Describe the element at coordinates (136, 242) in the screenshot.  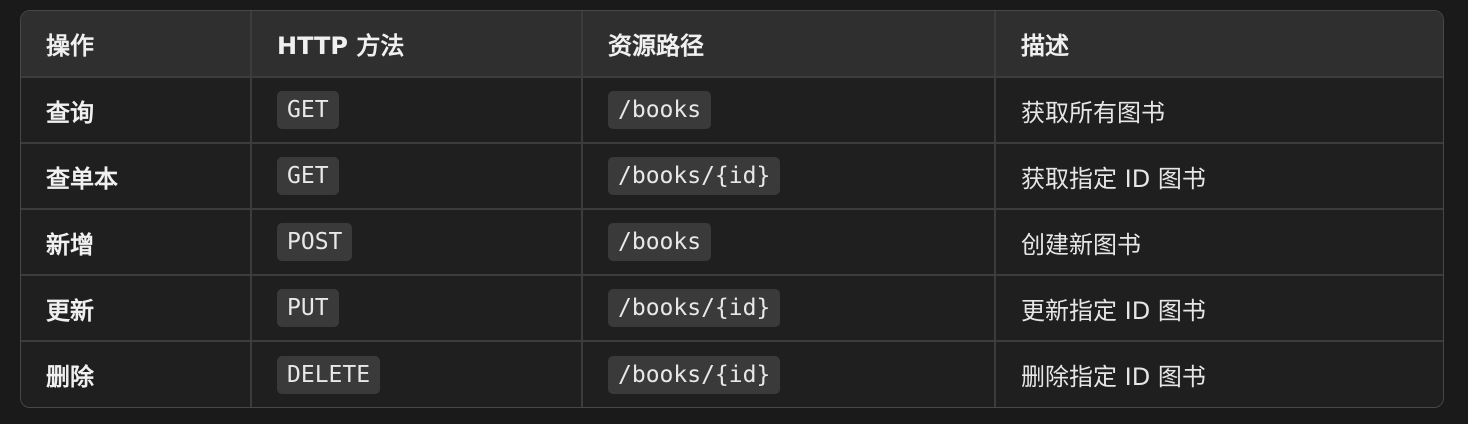
I see `operation-cell: 新增` at that location.